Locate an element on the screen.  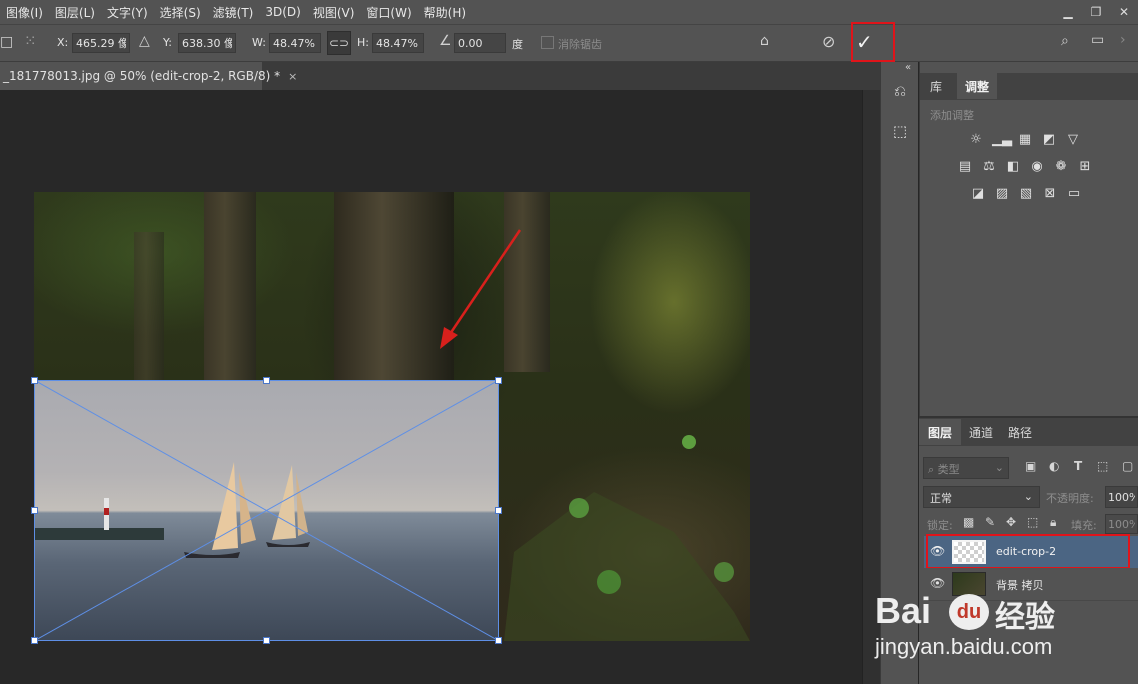
menu-view: 视图(V) is located at coordinates (334, 12).